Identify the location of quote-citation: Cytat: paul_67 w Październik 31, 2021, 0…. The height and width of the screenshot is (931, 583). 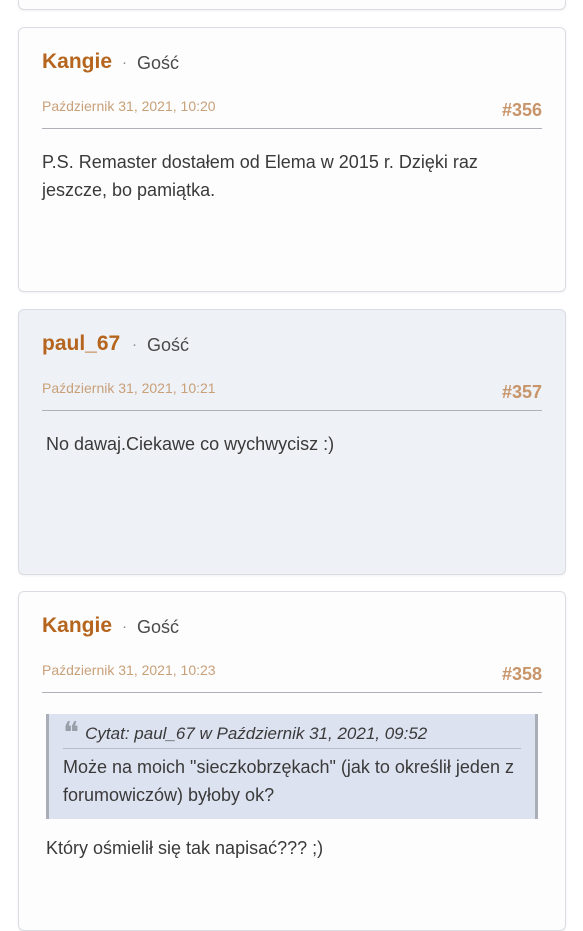
(256, 733).